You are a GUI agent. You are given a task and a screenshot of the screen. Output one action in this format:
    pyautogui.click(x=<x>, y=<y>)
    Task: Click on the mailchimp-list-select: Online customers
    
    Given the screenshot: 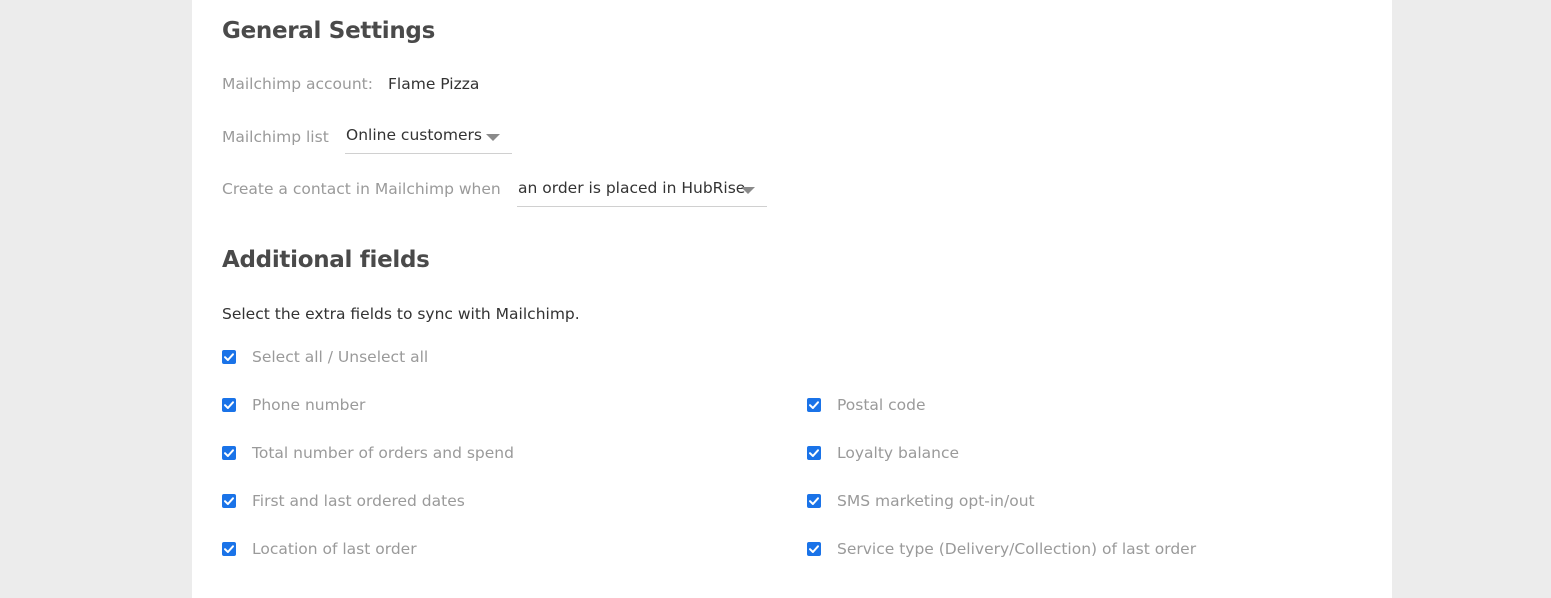 What is the action you would take?
    pyautogui.click(x=428, y=137)
    